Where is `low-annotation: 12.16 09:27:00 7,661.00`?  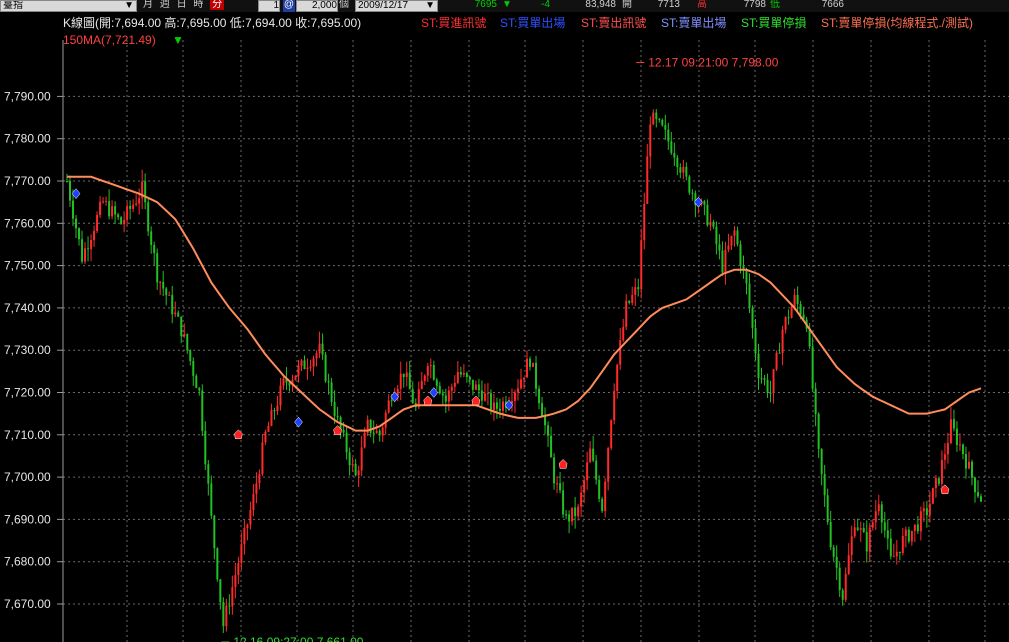
low-annotation: 12.16 09:27:00 7,661.00 is located at coordinates (298, 638).